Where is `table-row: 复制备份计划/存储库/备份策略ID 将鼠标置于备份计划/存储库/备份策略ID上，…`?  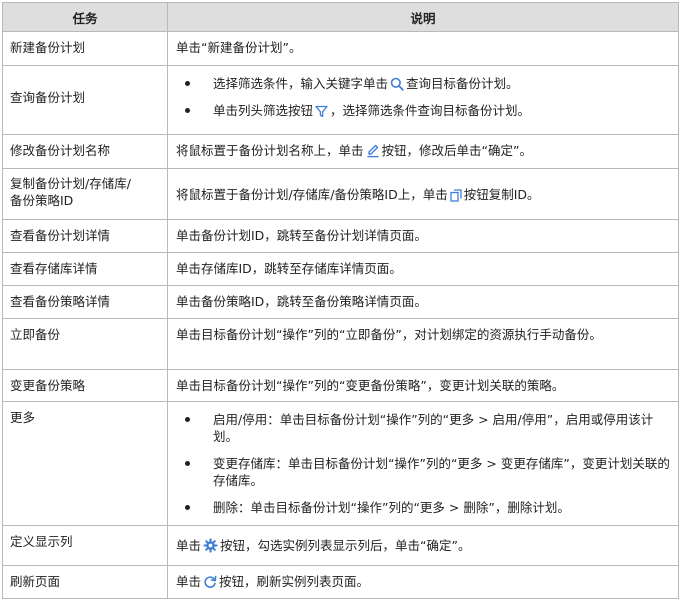
table-row: 复制备份计划/存储库/备份策略ID 将鼠标置于备份计划/存储库/备份策略ID上，… is located at coordinates (340, 194).